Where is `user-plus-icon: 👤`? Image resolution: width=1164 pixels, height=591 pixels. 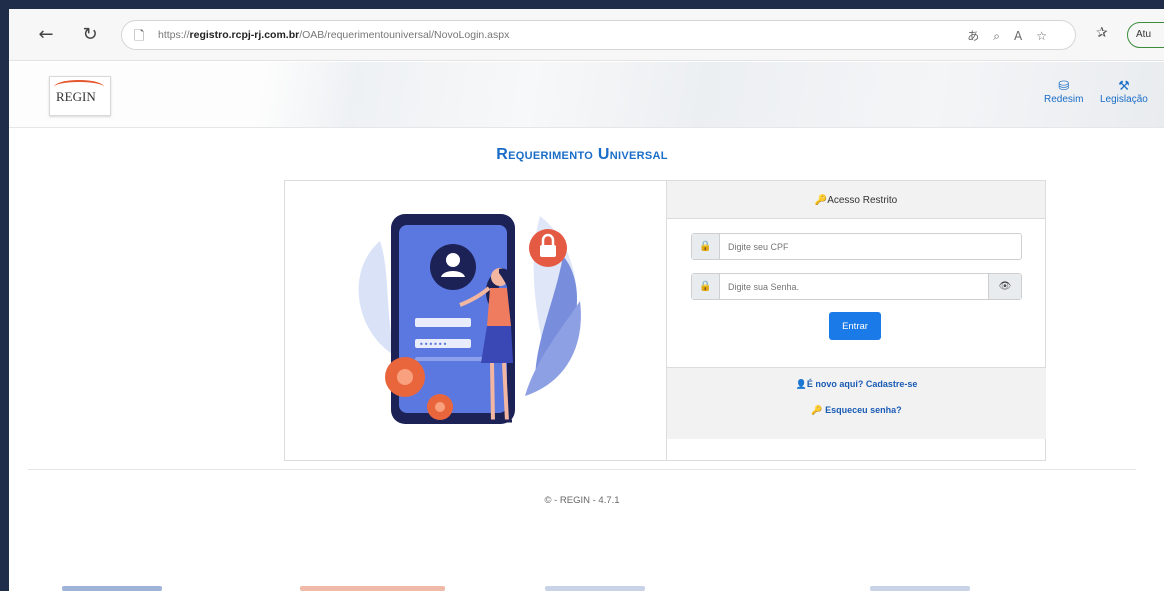
user-plus-icon: 👤 is located at coordinates (801, 385).